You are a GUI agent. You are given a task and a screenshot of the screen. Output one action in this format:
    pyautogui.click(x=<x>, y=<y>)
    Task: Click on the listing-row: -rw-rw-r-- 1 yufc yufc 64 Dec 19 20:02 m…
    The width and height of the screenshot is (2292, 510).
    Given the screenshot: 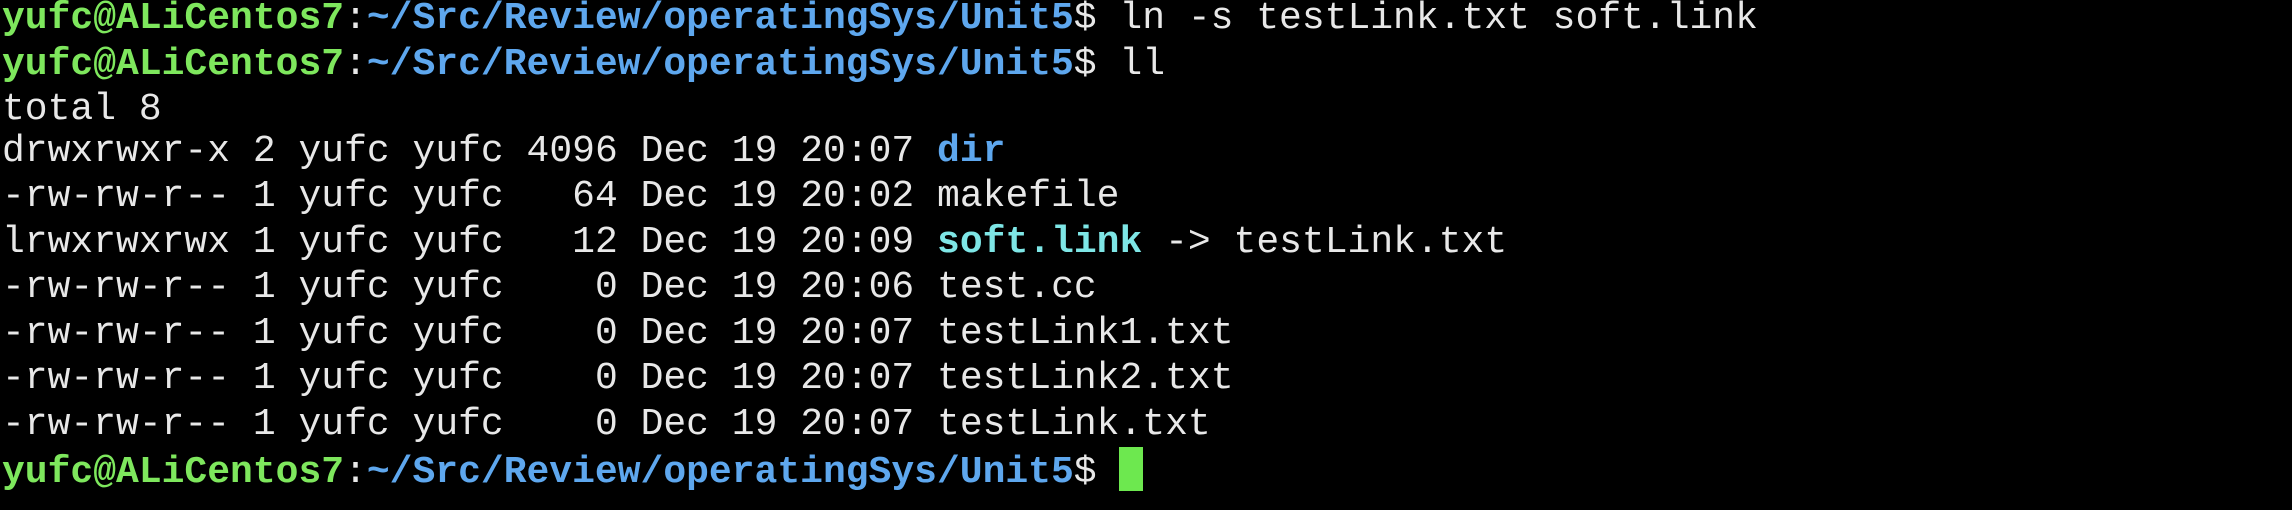 What is the action you would take?
    pyautogui.click(x=1147, y=197)
    